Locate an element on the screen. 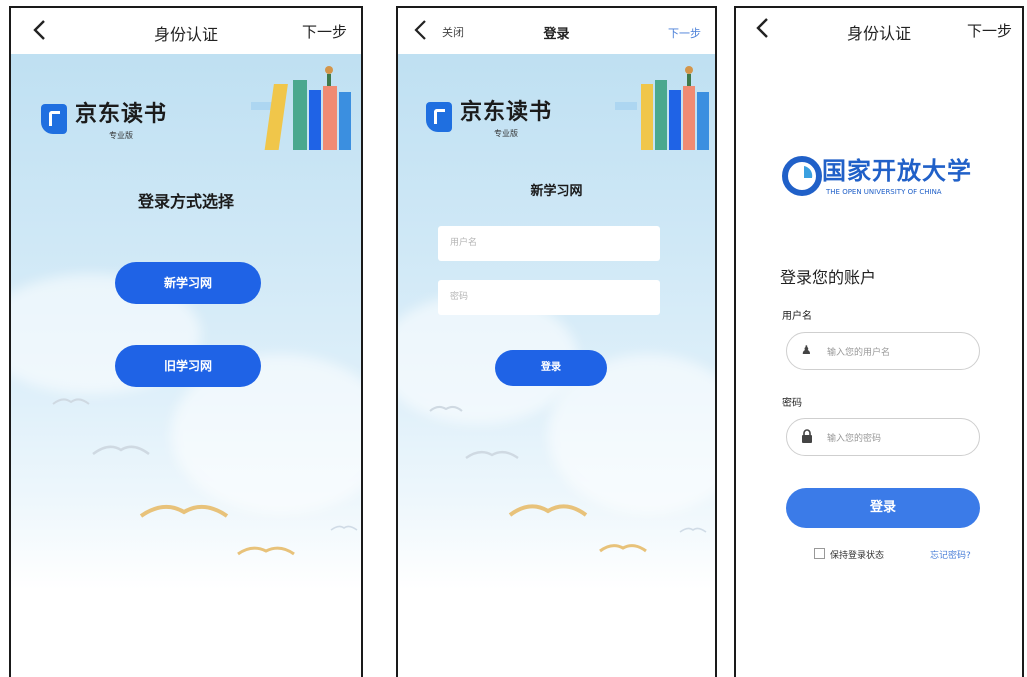 This screenshot has width=1027, height=677. username-input: 用户名 is located at coordinates (549, 243).